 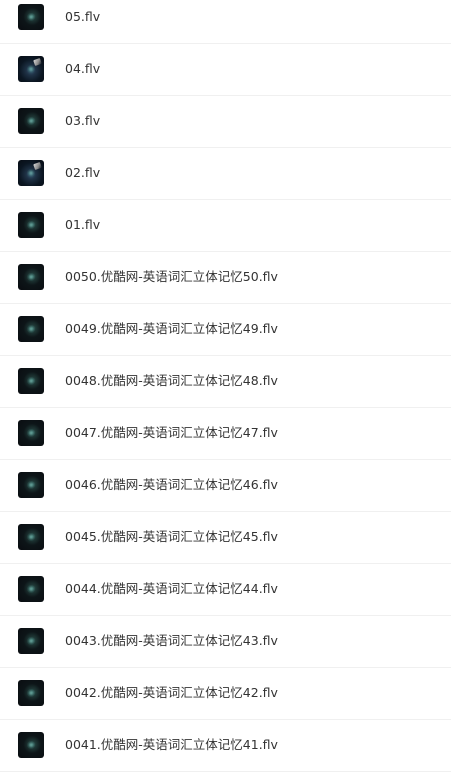 I want to click on file-name: 0050.优酷网-英语词汇立体记忆50.flv, so click(x=171, y=276).